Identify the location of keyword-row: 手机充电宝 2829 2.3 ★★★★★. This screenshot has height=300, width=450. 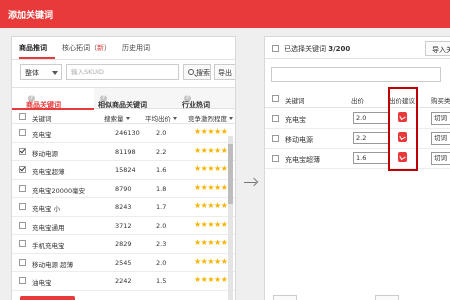
(123, 244).